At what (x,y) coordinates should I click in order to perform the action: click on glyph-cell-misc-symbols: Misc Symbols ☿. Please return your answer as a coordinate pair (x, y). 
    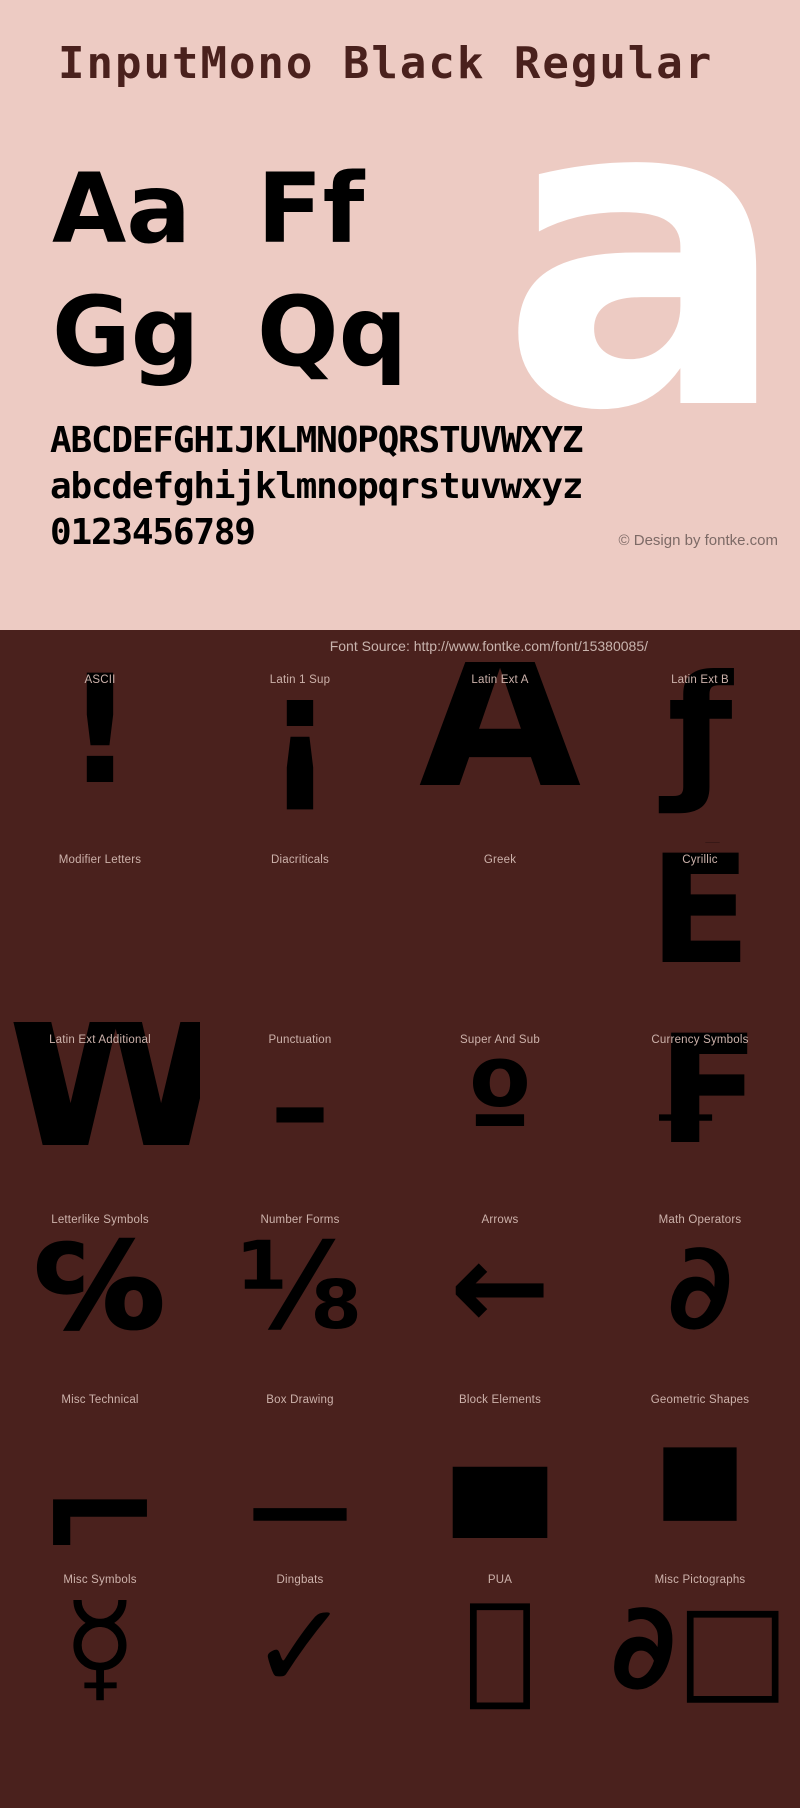
    Looking at the image, I should click on (100, 1652).